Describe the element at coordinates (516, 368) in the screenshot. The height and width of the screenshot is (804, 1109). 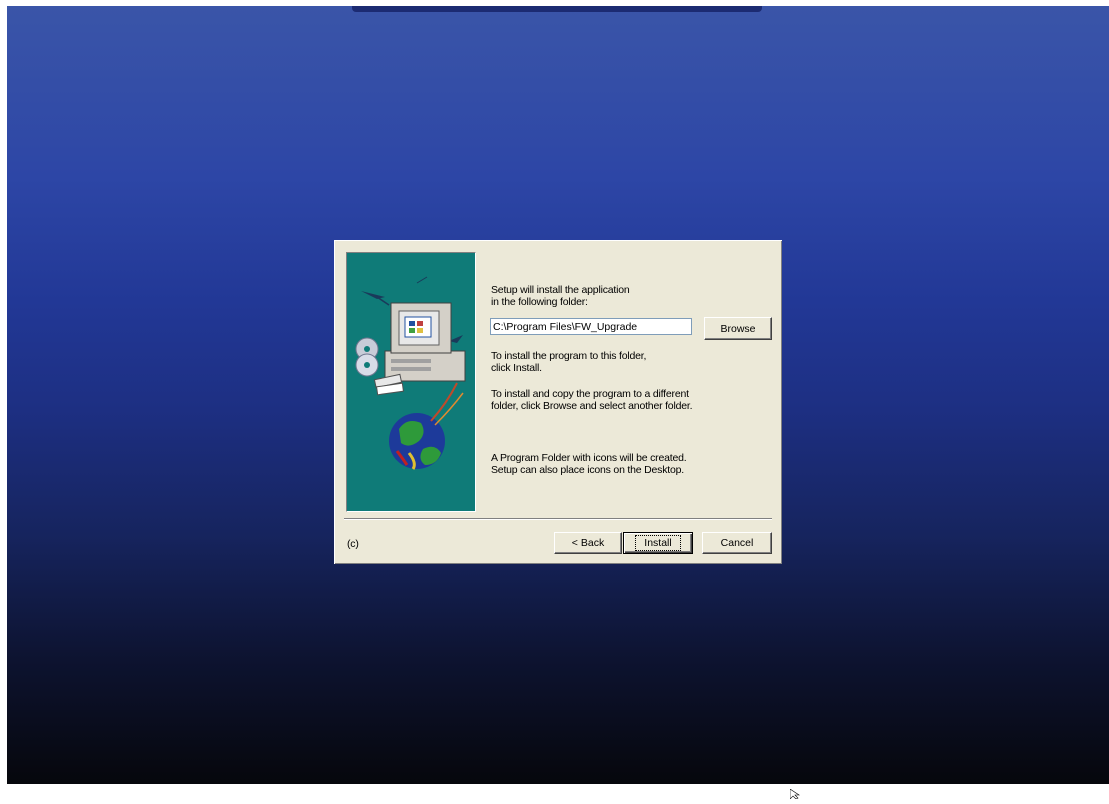
I see `install-hint-line-2: click Install.` at that location.